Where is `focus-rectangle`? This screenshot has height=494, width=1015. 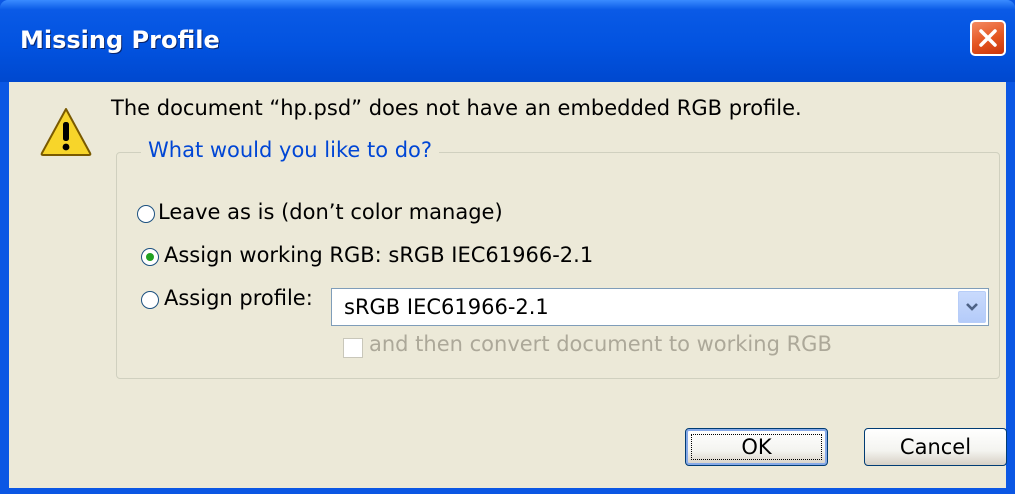
focus-rectangle is located at coordinates (756, 447).